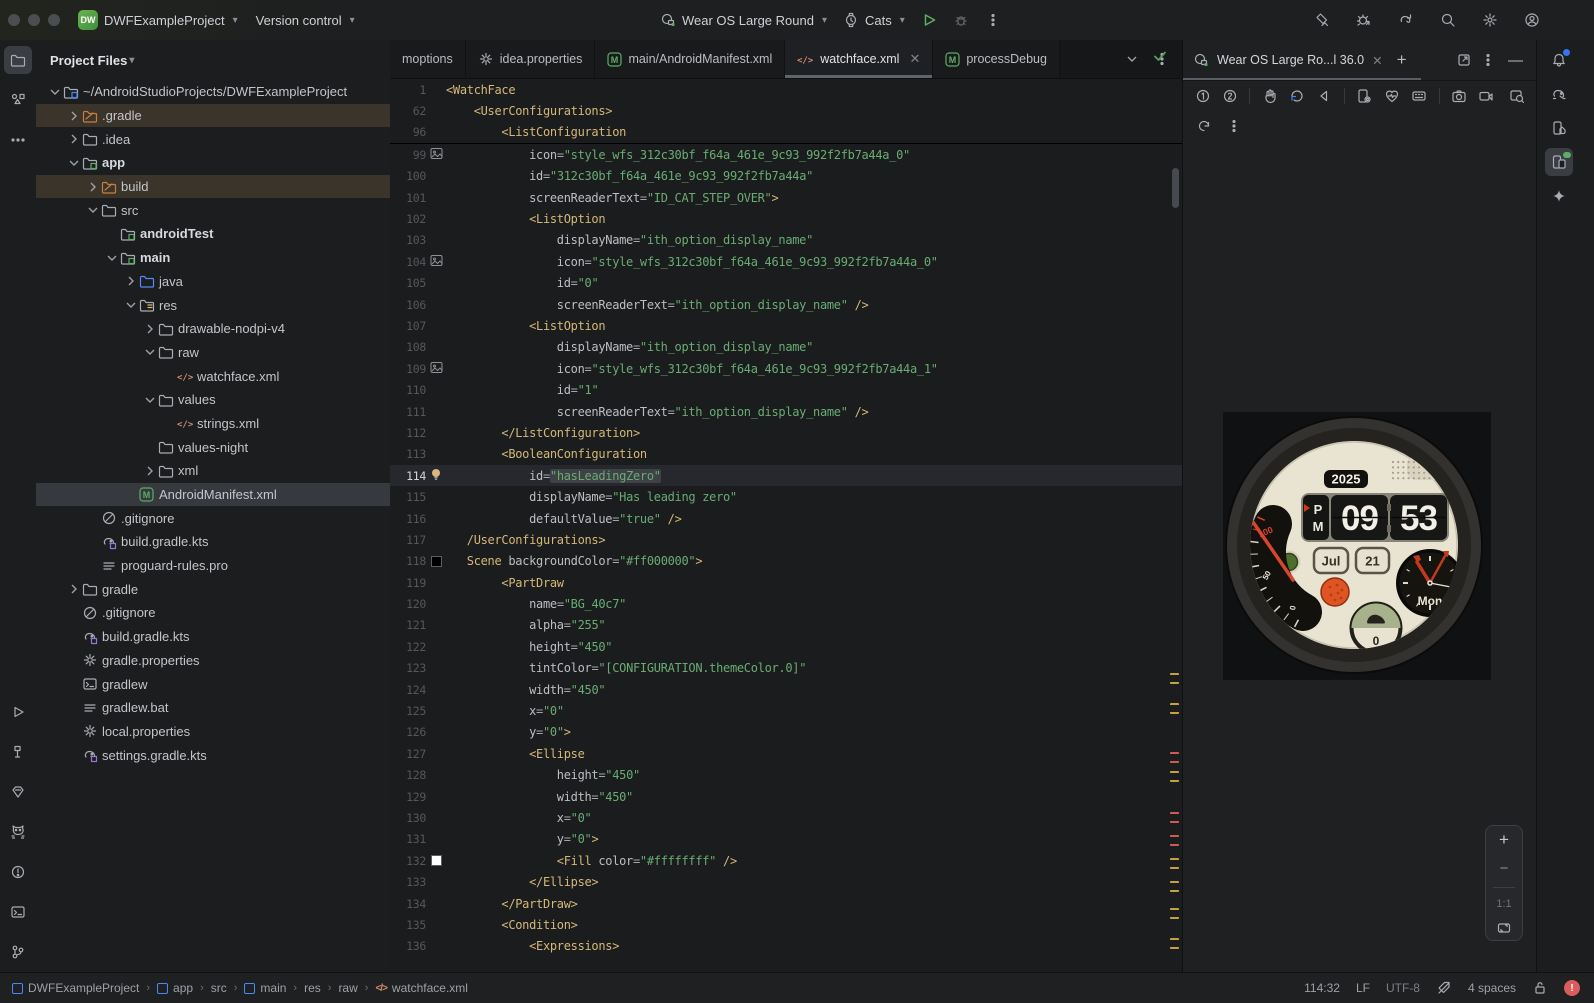 This screenshot has height=1003, width=1594. I want to click on device-screen: 2025 P M 09 53 Jul, so click(1357, 546).